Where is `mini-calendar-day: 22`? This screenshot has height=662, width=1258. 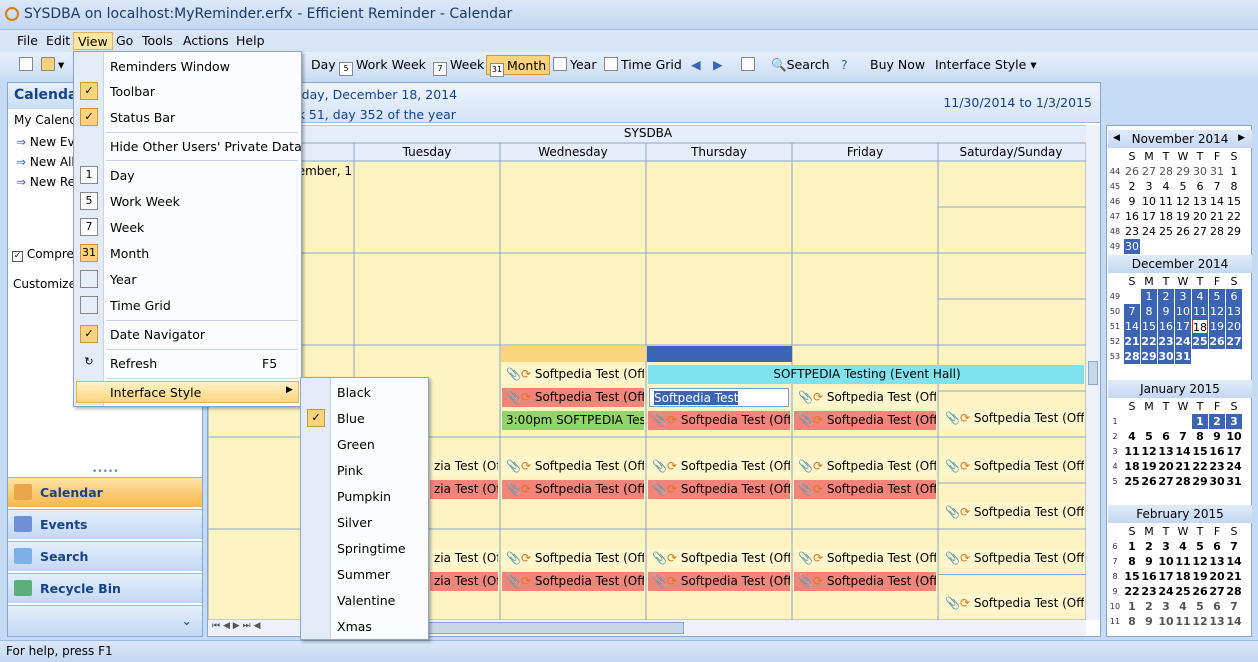 mini-calendar-day: 22 is located at coordinates (1149, 341).